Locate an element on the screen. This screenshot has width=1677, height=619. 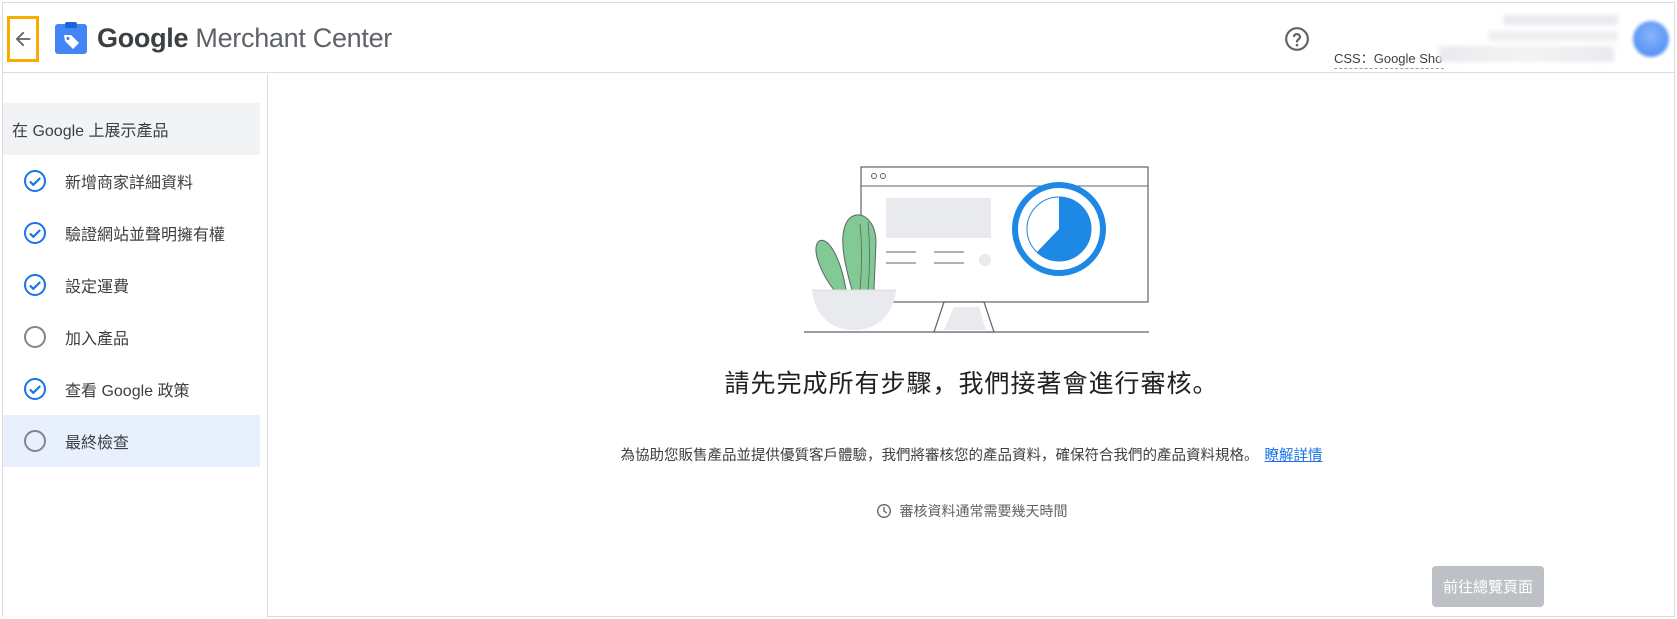
sidebar-step-final-check: 最終檢查 is located at coordinates (131, 441).